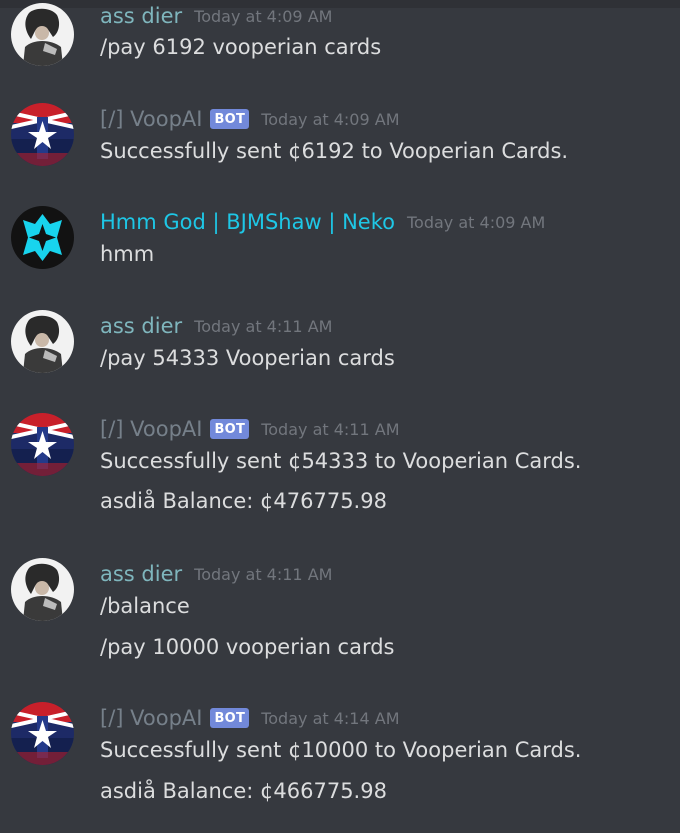  What do you see at coordinates (247, 358) in the screenshot?
I see `message-text: /pay 54333 Vooperian cards` at bounding box center [247, 358].